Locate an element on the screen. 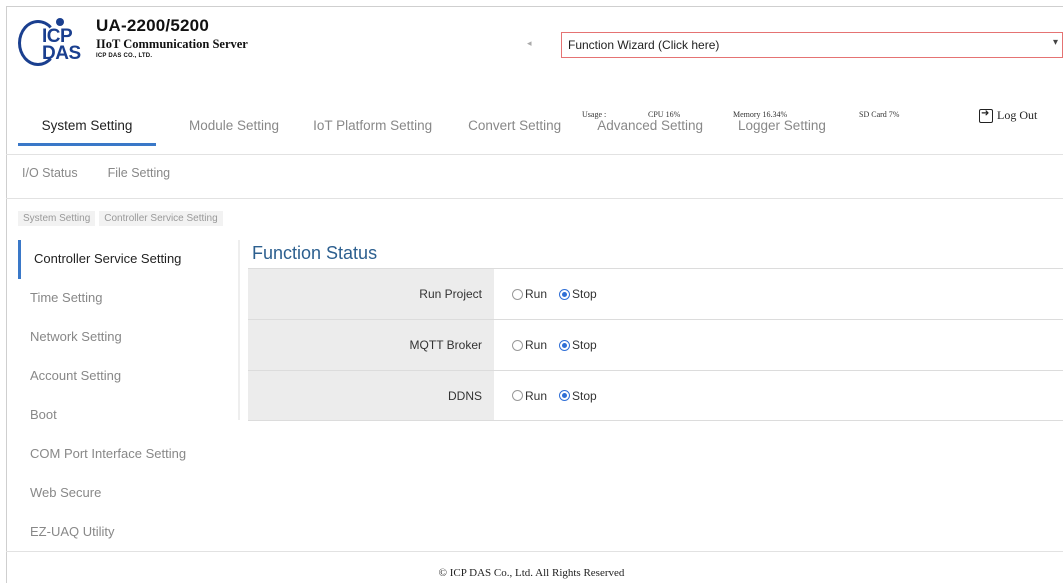 The width and height of the screenshot is (1063, 583). function-wizard-label: Function Wizard (Click here) is located at coordinates (644, 45).